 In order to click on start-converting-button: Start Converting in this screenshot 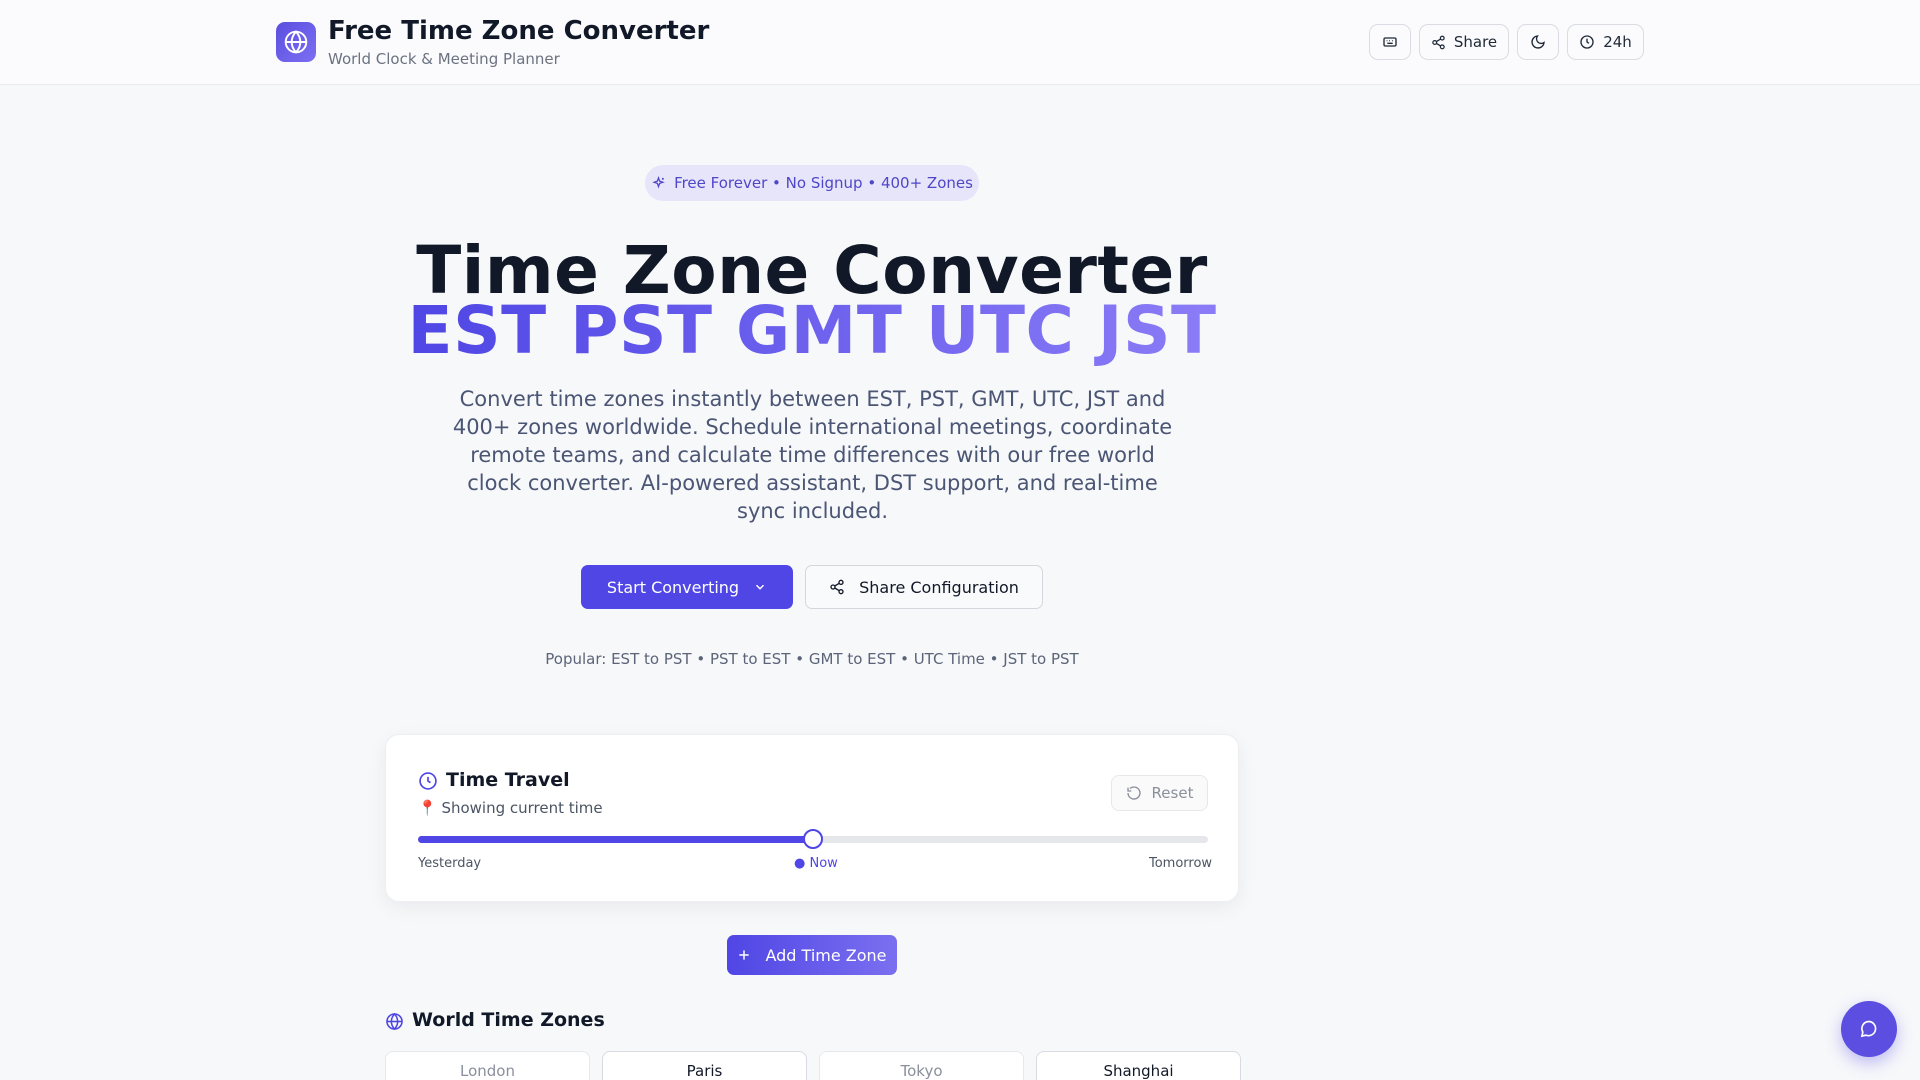, I will do `click(687, 587)`.